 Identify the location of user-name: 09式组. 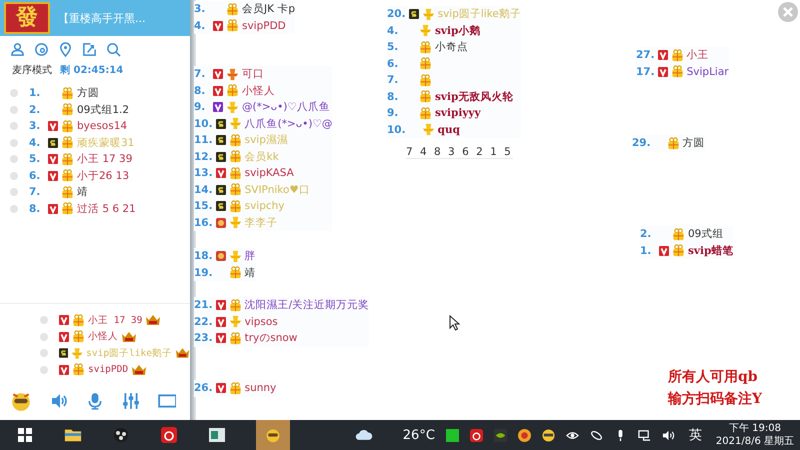
(706, 234).